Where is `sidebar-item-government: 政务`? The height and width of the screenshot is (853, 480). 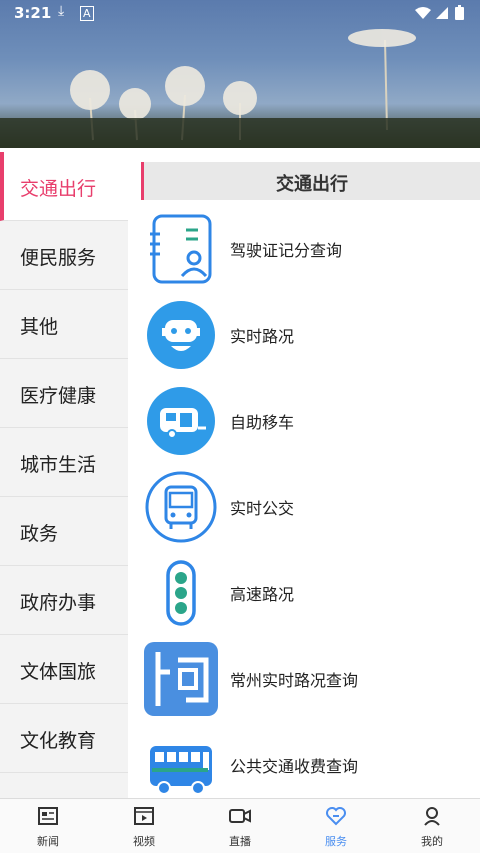
sidebar-item-government: 政务 is located at coordinates (64, 531).